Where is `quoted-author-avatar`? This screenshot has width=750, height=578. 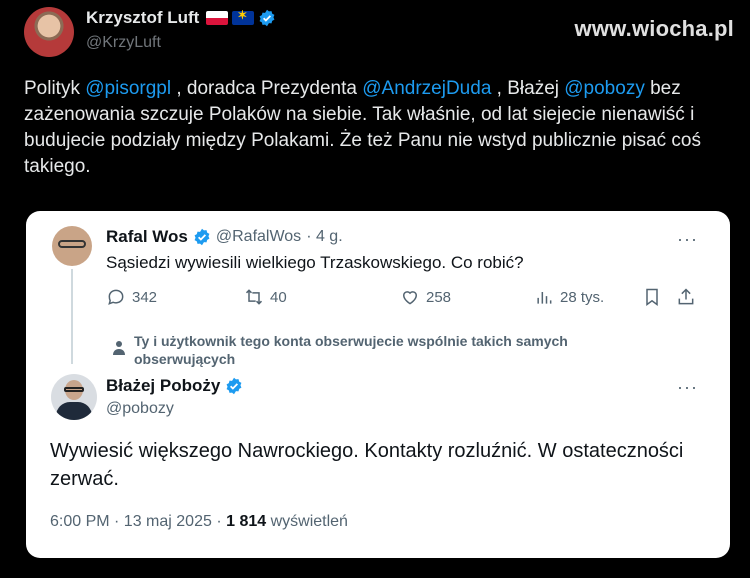 quoted-author-avatar is located at coordinates (72, 246).